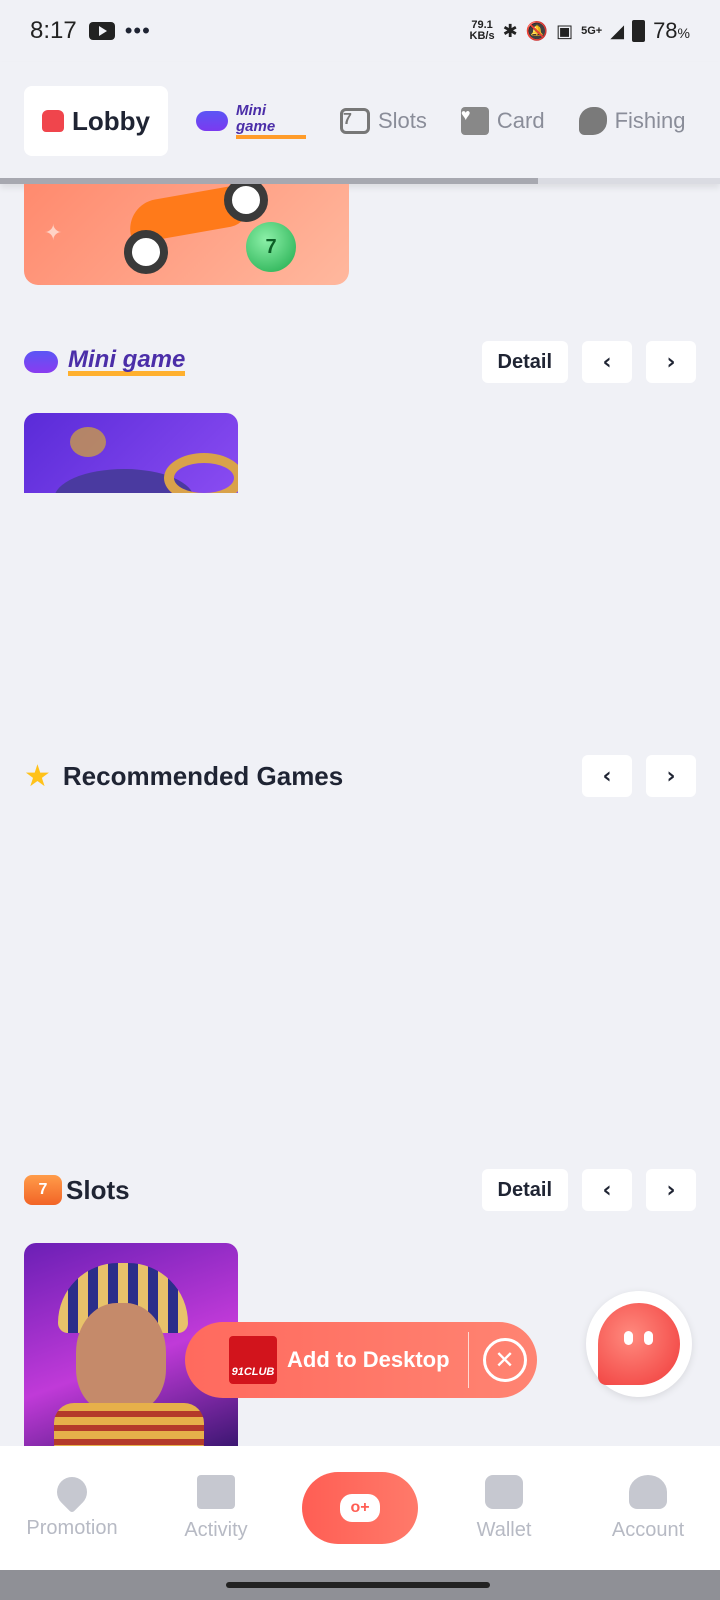 The height and width of the screenshot is (1600, 720). I want to click on slots-section-header: 7 Slots Detail ‹ ›, so click(360, 1190).